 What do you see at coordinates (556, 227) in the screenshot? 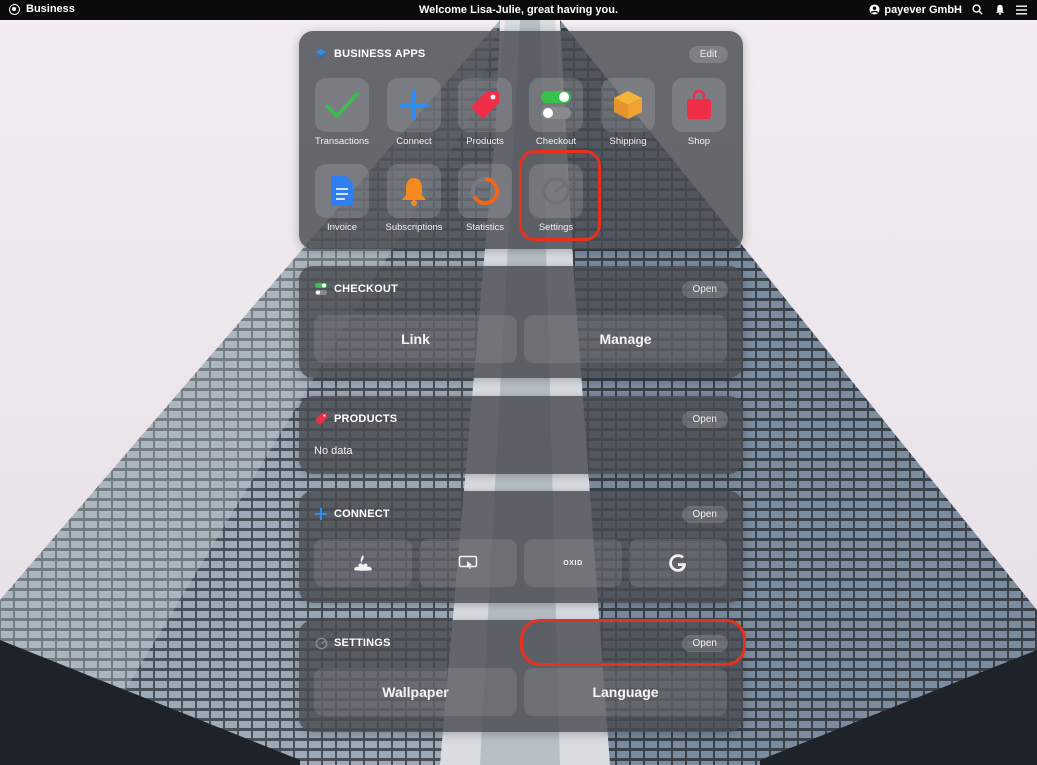
I see `app-label: Settings` at bounding box center [556, 227].